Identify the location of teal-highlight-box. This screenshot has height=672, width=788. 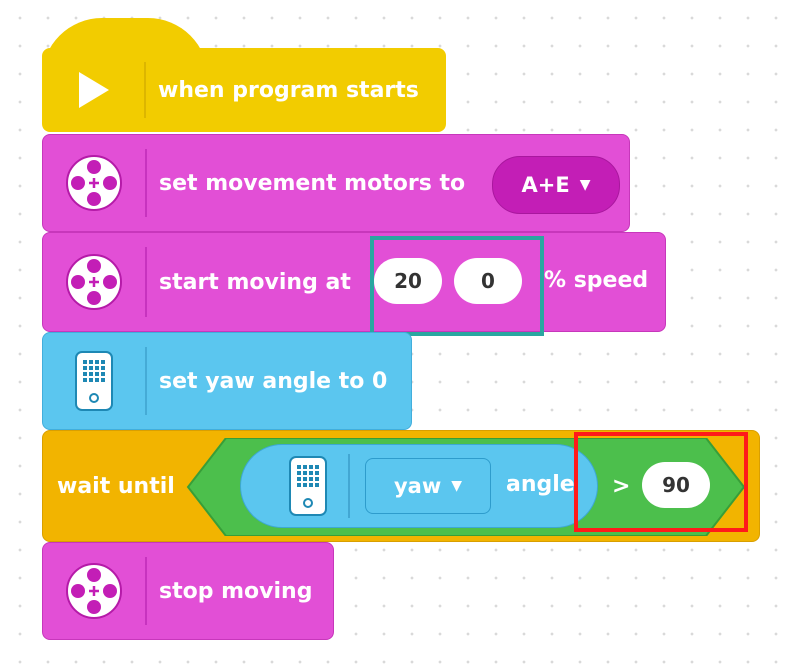
(457, 286).